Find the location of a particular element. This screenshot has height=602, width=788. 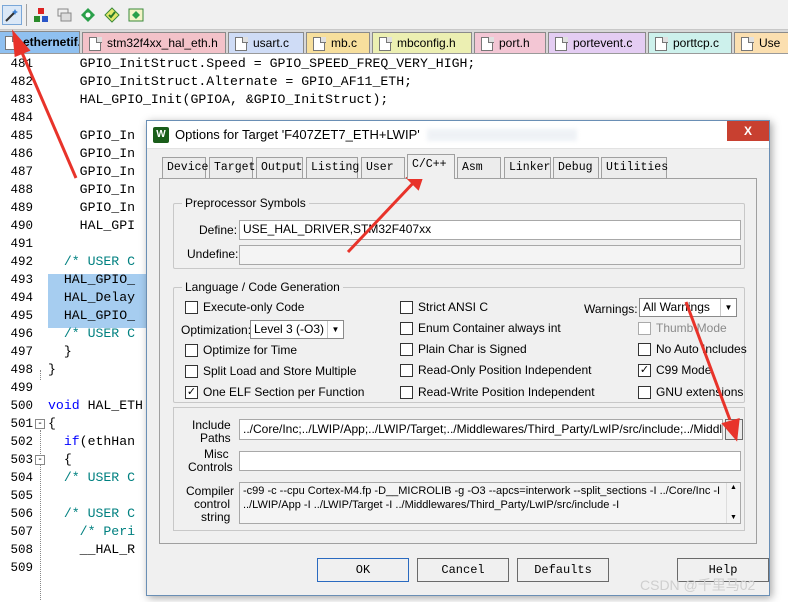

file-tab-stm32f4xx-hal-eth: stm32f4xx_hal_eth.h is located at coordinates (154, 42).